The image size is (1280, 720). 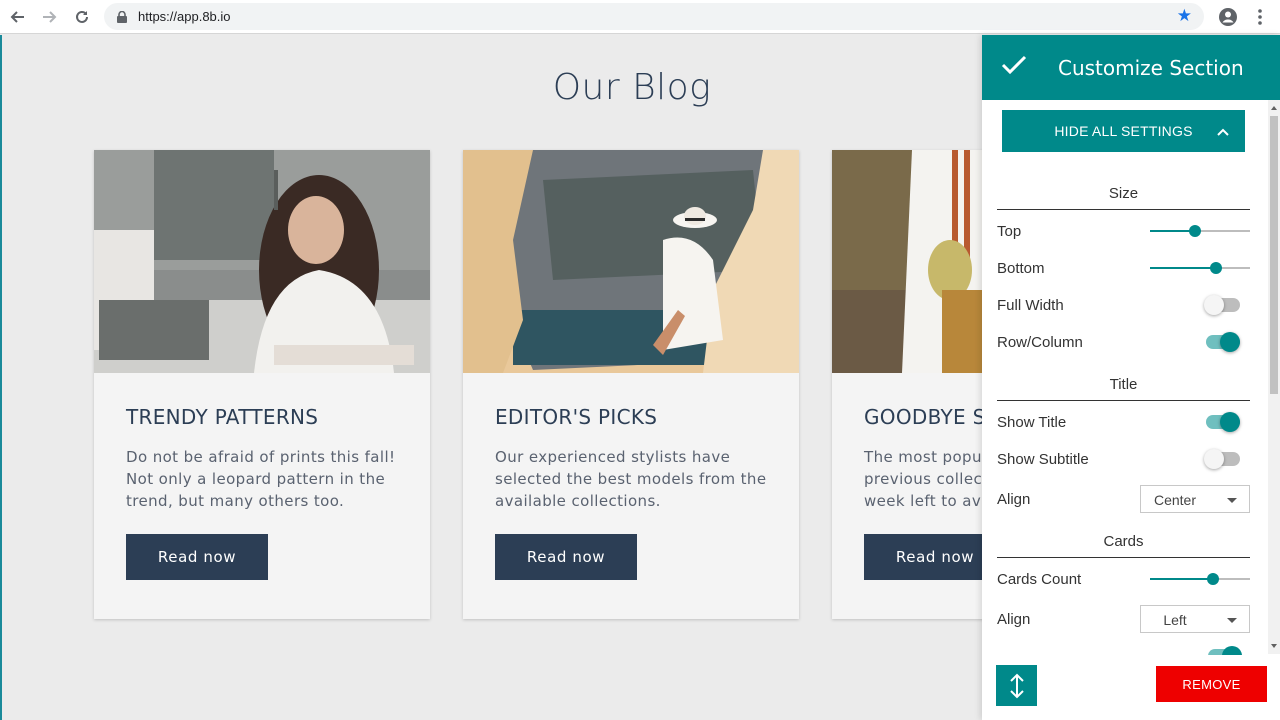 I want to click on panel-scrollbar, so click(x=1274, y=377).